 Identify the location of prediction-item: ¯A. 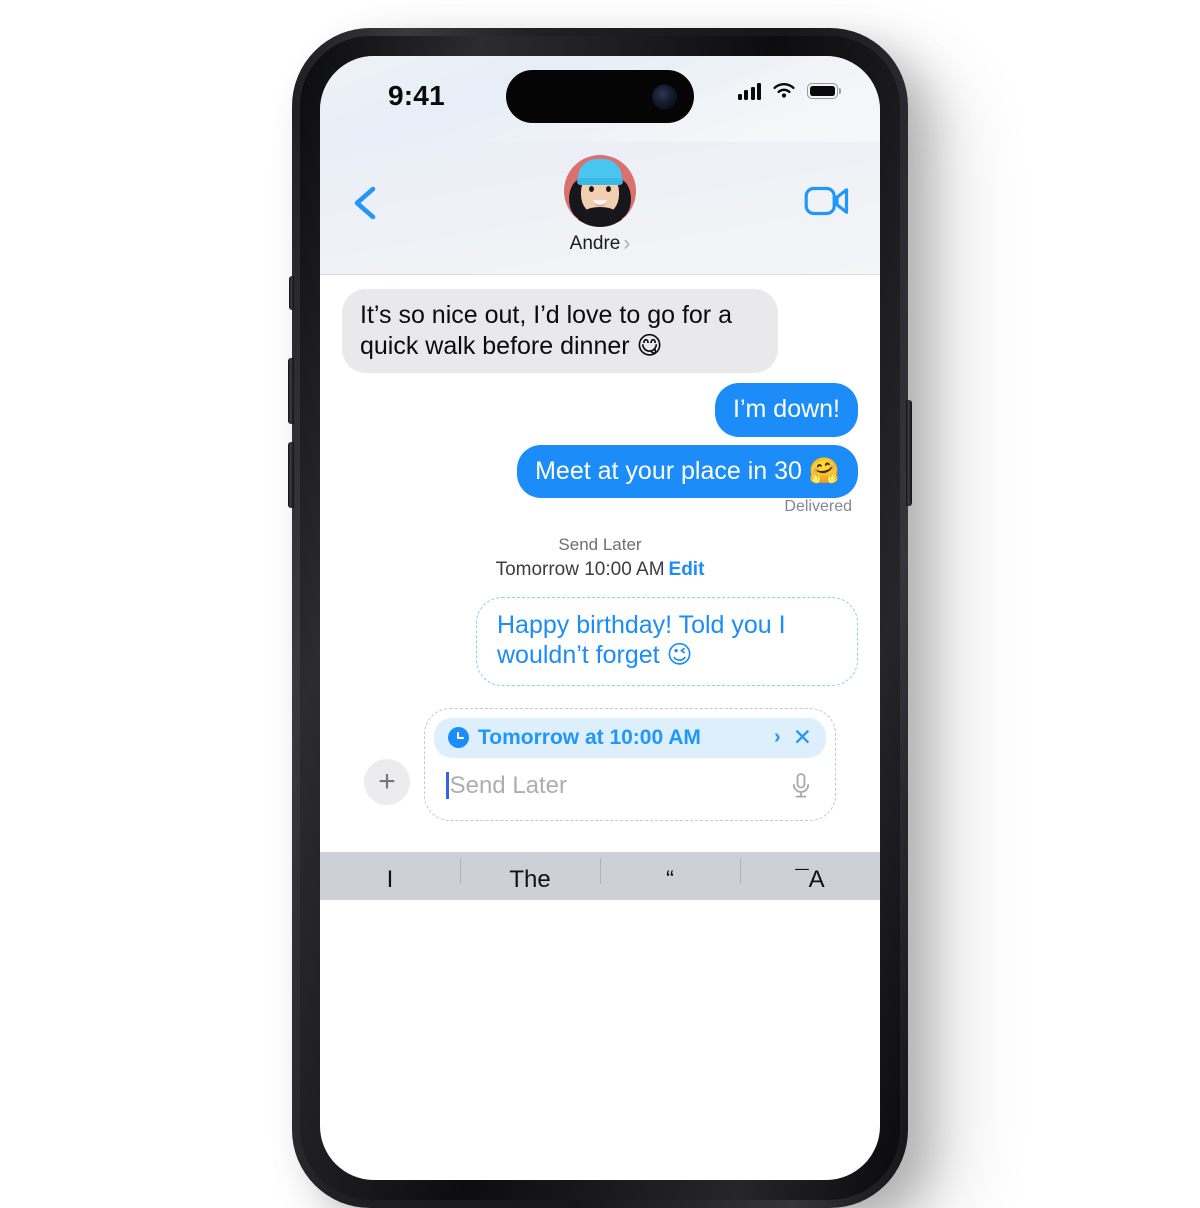
(810, 873).